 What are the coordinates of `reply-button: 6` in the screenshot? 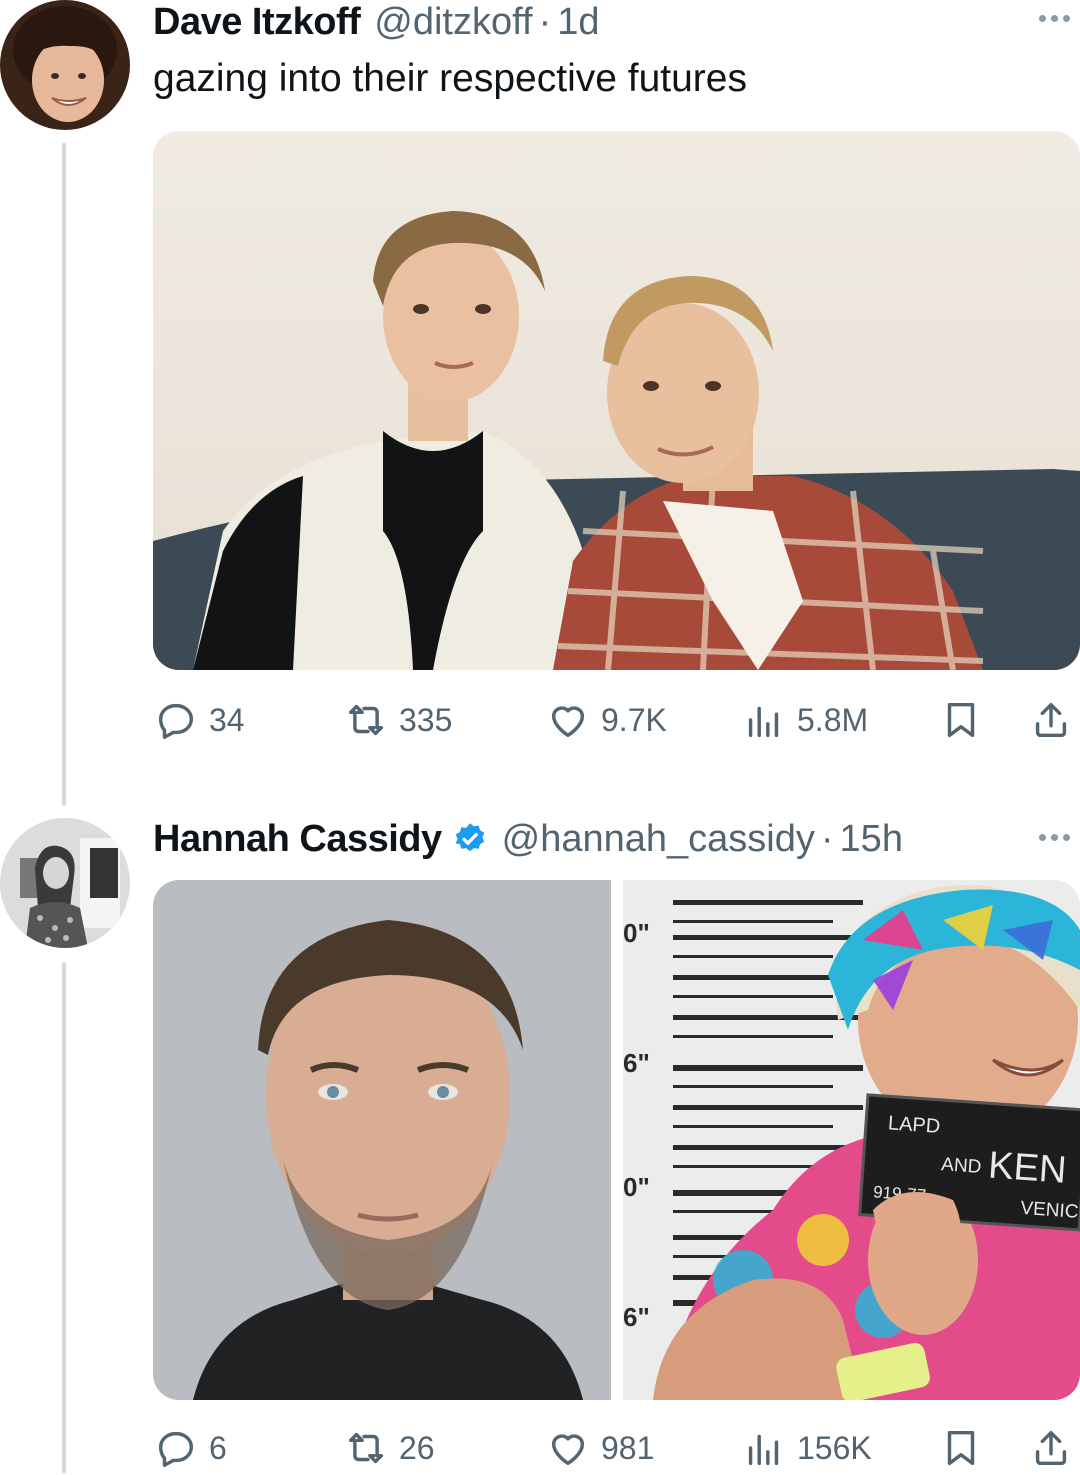 It's located at (190, 1448).